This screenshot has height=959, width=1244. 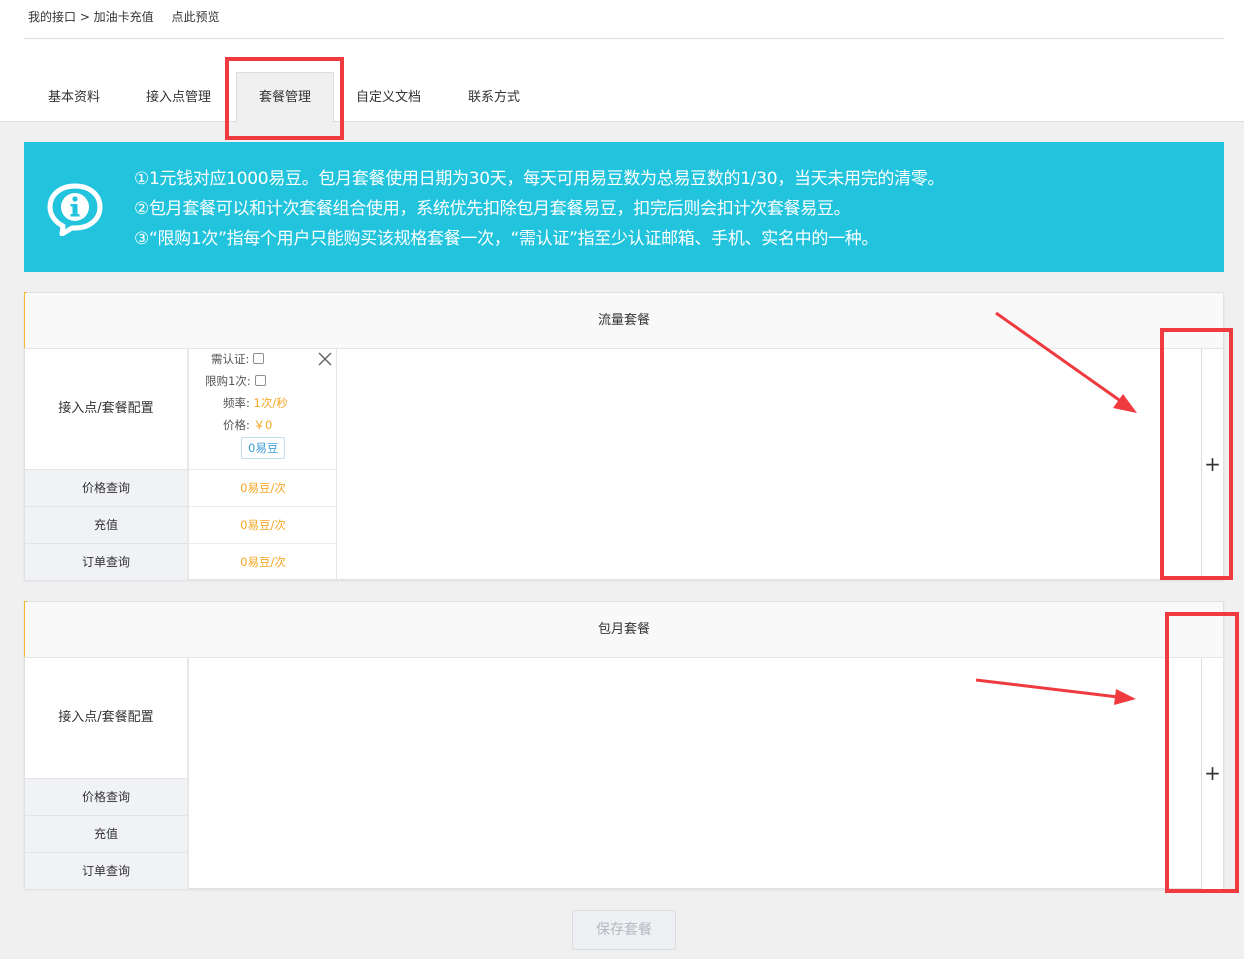 What do you see at coordinates (259, 358) in the screenshot?
I see `cert-checkbox` at bounding box center [259, 358].